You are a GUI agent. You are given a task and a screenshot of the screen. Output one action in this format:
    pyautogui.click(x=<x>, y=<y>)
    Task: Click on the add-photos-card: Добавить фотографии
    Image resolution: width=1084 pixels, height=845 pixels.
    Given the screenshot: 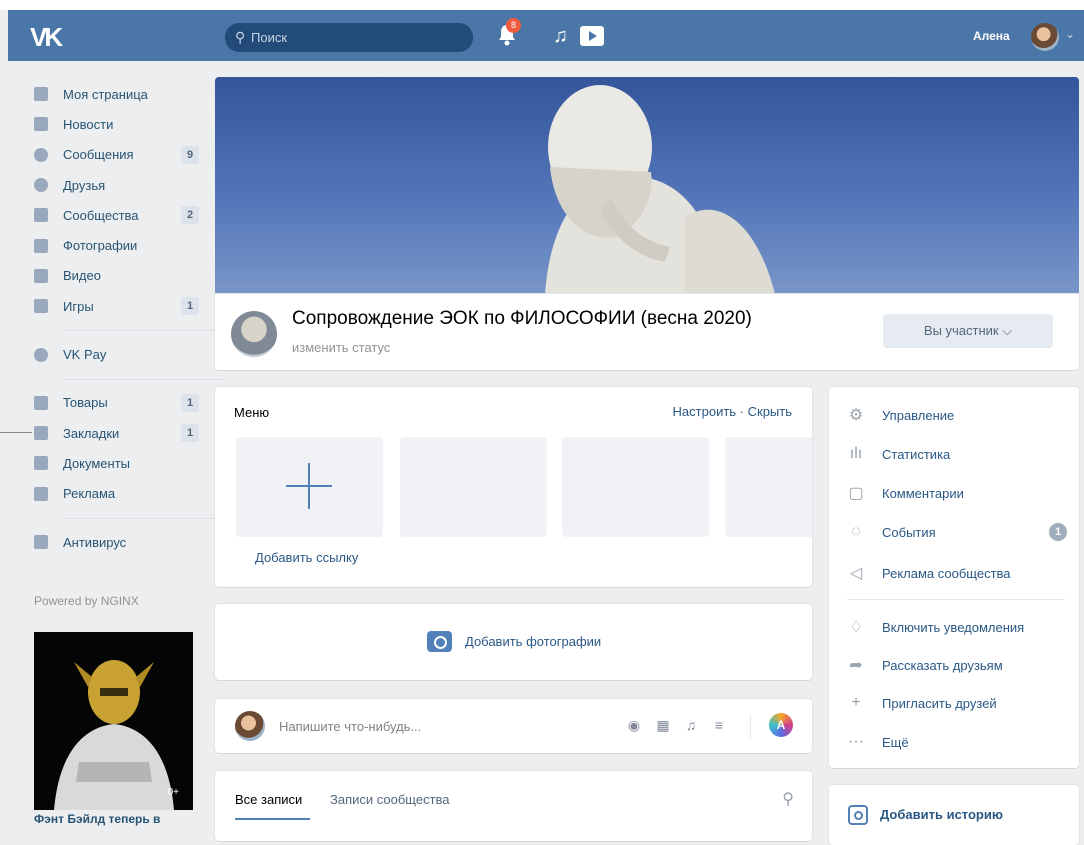 What is the action you would take?
    pyautogui.click(x=513, y=642)
    